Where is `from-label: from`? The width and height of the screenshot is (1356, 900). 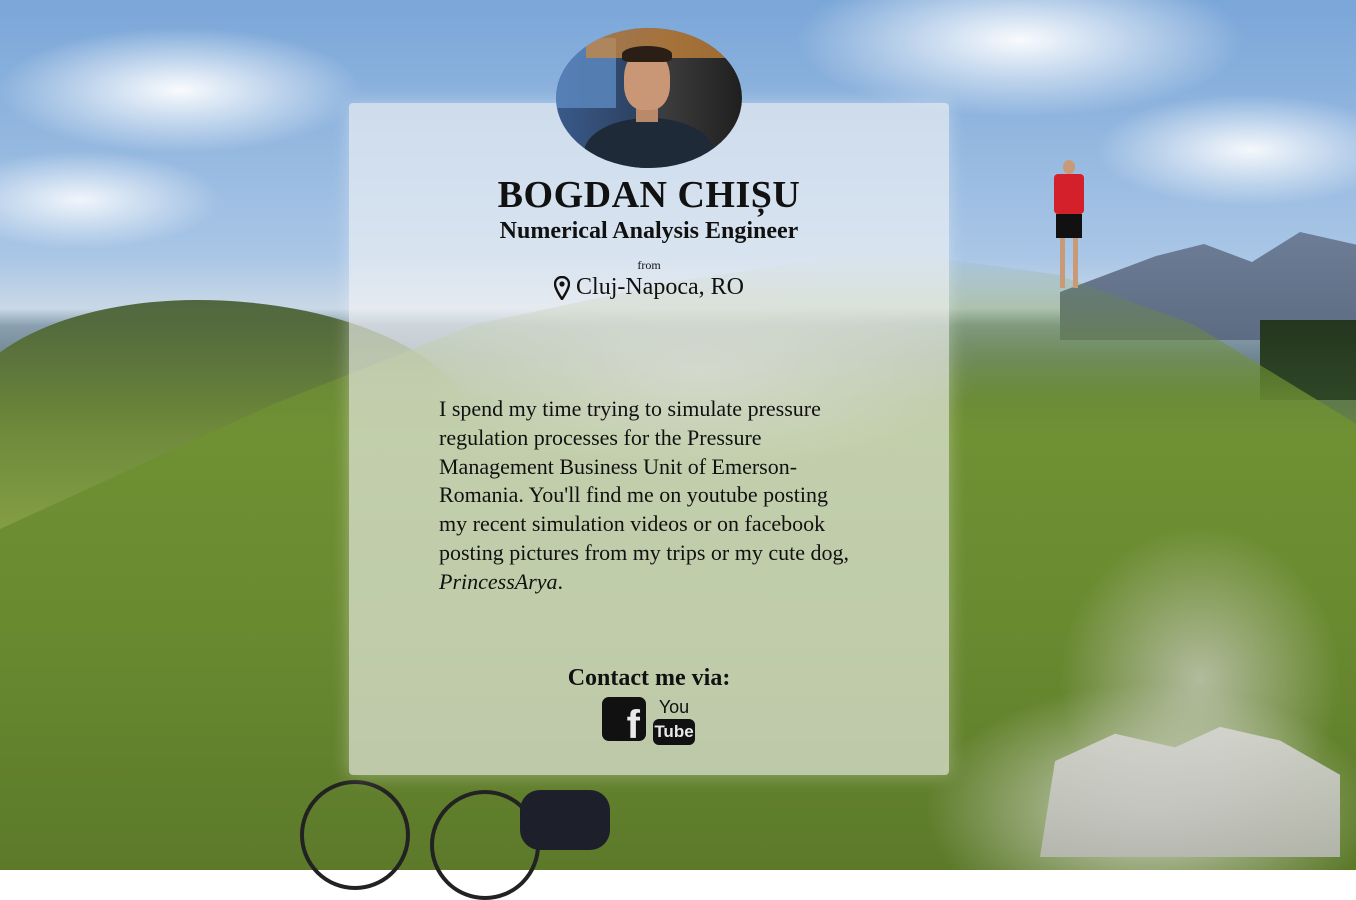
from-label: from is located at coordinates (649, 265).